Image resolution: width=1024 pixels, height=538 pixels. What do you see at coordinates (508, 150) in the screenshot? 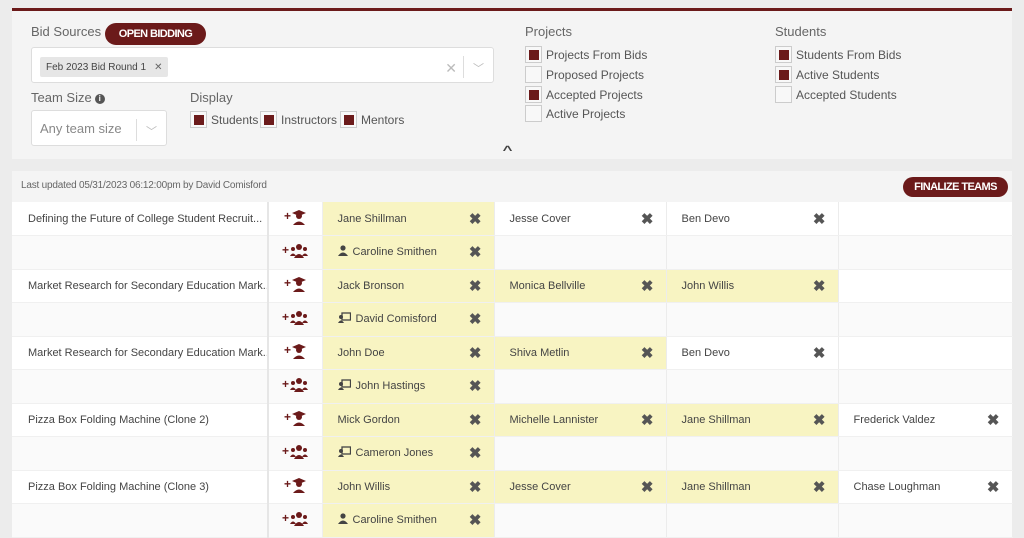
I see `chevron-up-icon: ^` at bounding box center [508, 150].